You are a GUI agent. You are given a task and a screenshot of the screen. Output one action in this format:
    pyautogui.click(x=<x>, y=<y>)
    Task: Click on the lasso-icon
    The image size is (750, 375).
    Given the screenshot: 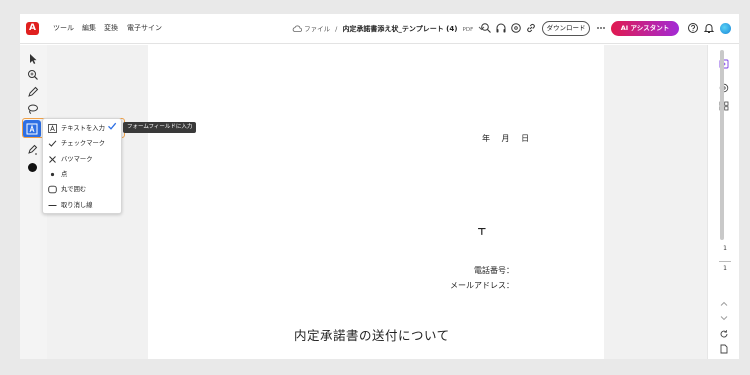 What is the action you would take?
    pyautogui.click(x=33, y=109)
    